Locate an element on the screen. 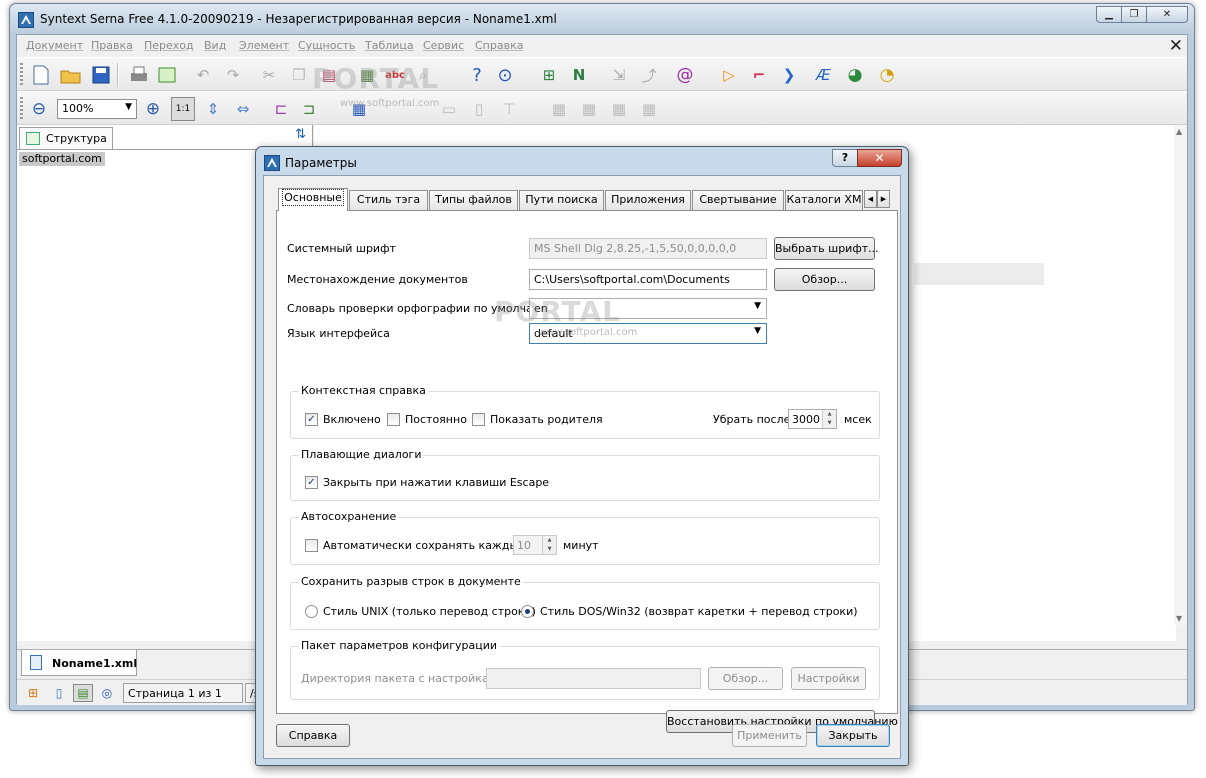  dialog-title-bar: Параметры ? ✕ is located at coordinates (582, 161).